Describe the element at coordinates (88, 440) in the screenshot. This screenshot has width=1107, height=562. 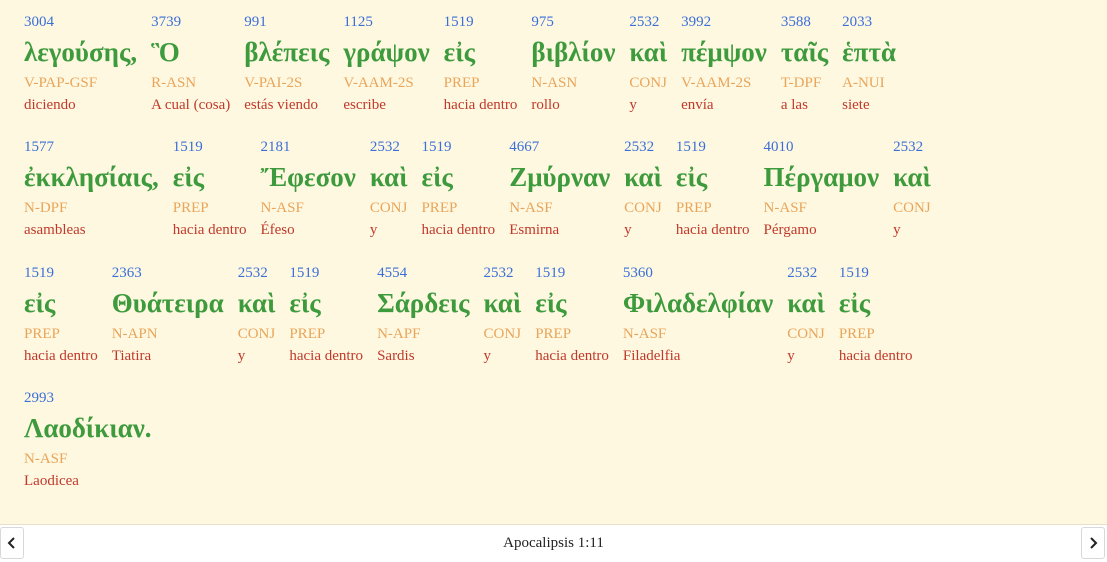
I see `word-block: 2993 Λαοδίκιαν. N-ASF Laodicea` at that location.